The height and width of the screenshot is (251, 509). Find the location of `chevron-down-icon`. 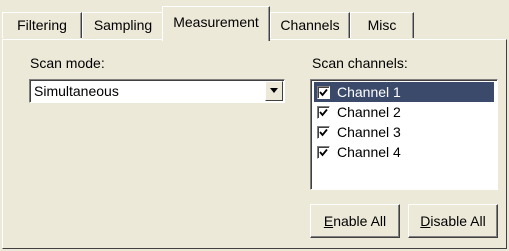

chevron-down-icon is located at coordinates (274, 90).